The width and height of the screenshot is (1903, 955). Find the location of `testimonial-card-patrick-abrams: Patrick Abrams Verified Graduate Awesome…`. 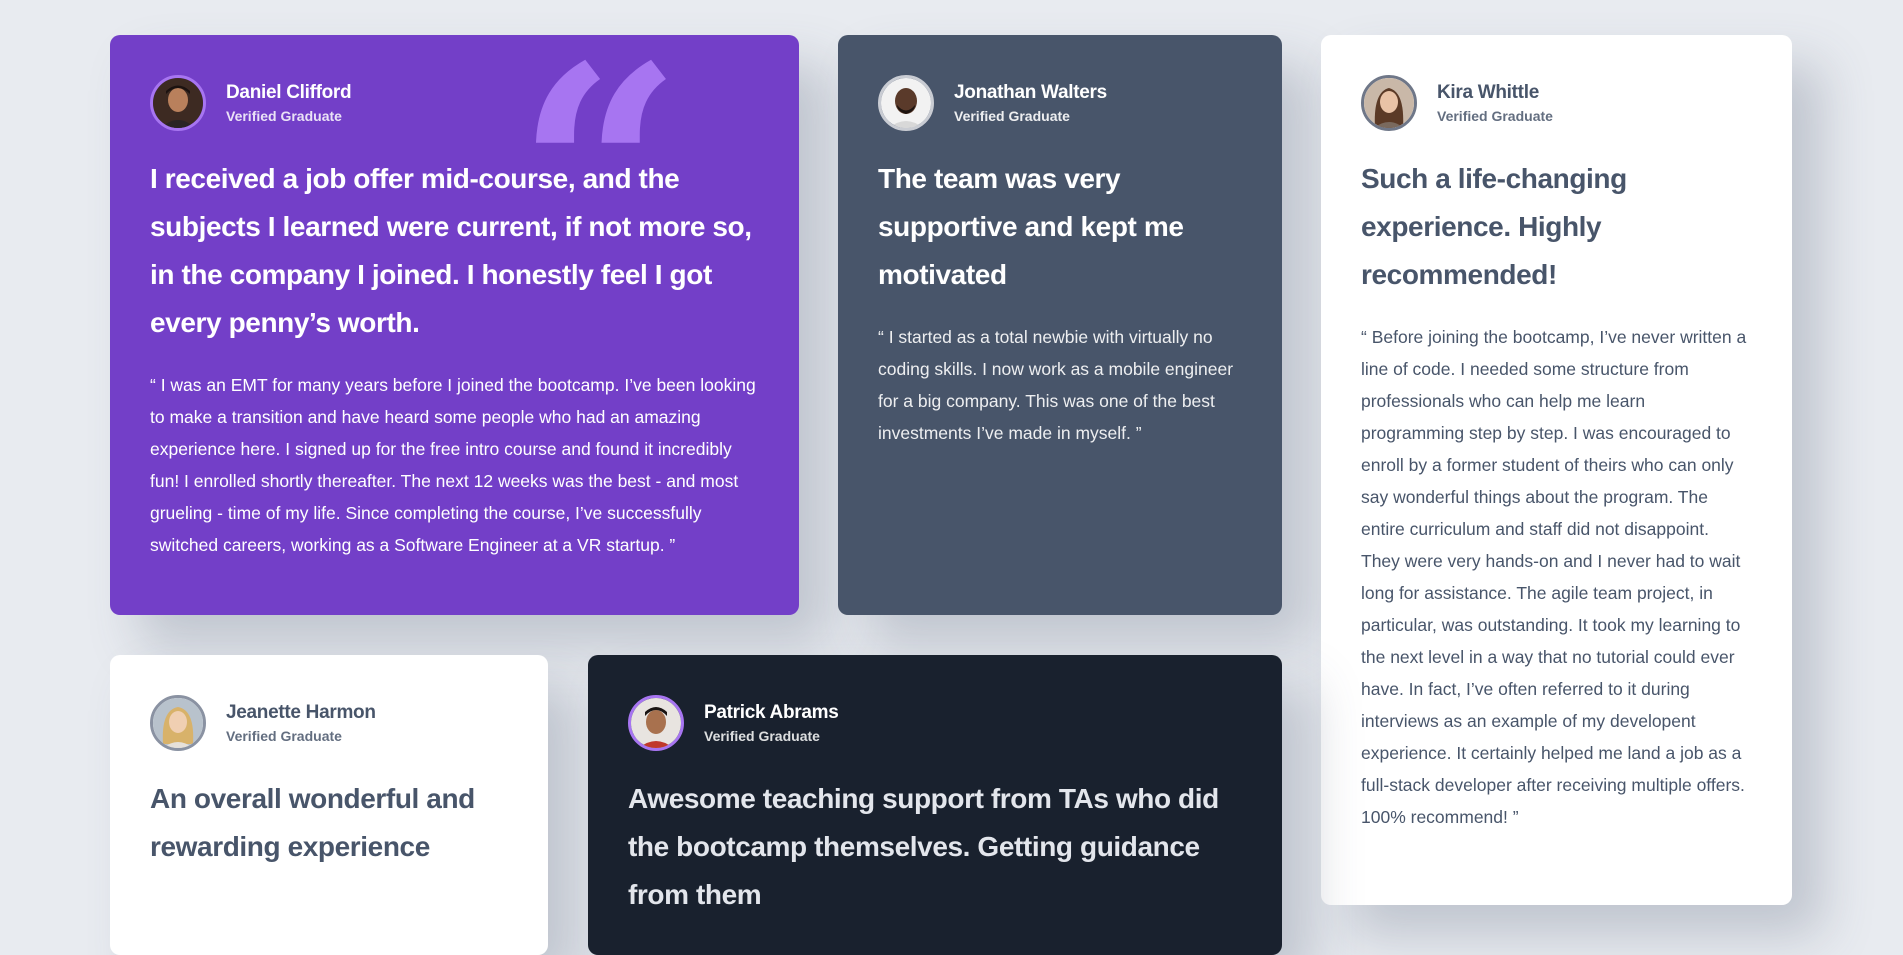

testimonial-card-patrick-abrams: Patrick Abrams Verified Graduate Awesome… is located at coordinates (935, 805).